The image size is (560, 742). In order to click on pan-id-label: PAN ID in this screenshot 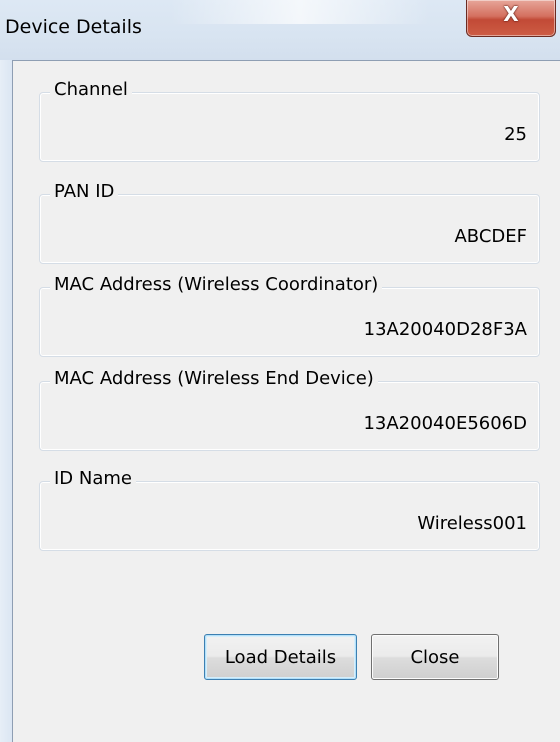, I will do `click(84, 191)`.